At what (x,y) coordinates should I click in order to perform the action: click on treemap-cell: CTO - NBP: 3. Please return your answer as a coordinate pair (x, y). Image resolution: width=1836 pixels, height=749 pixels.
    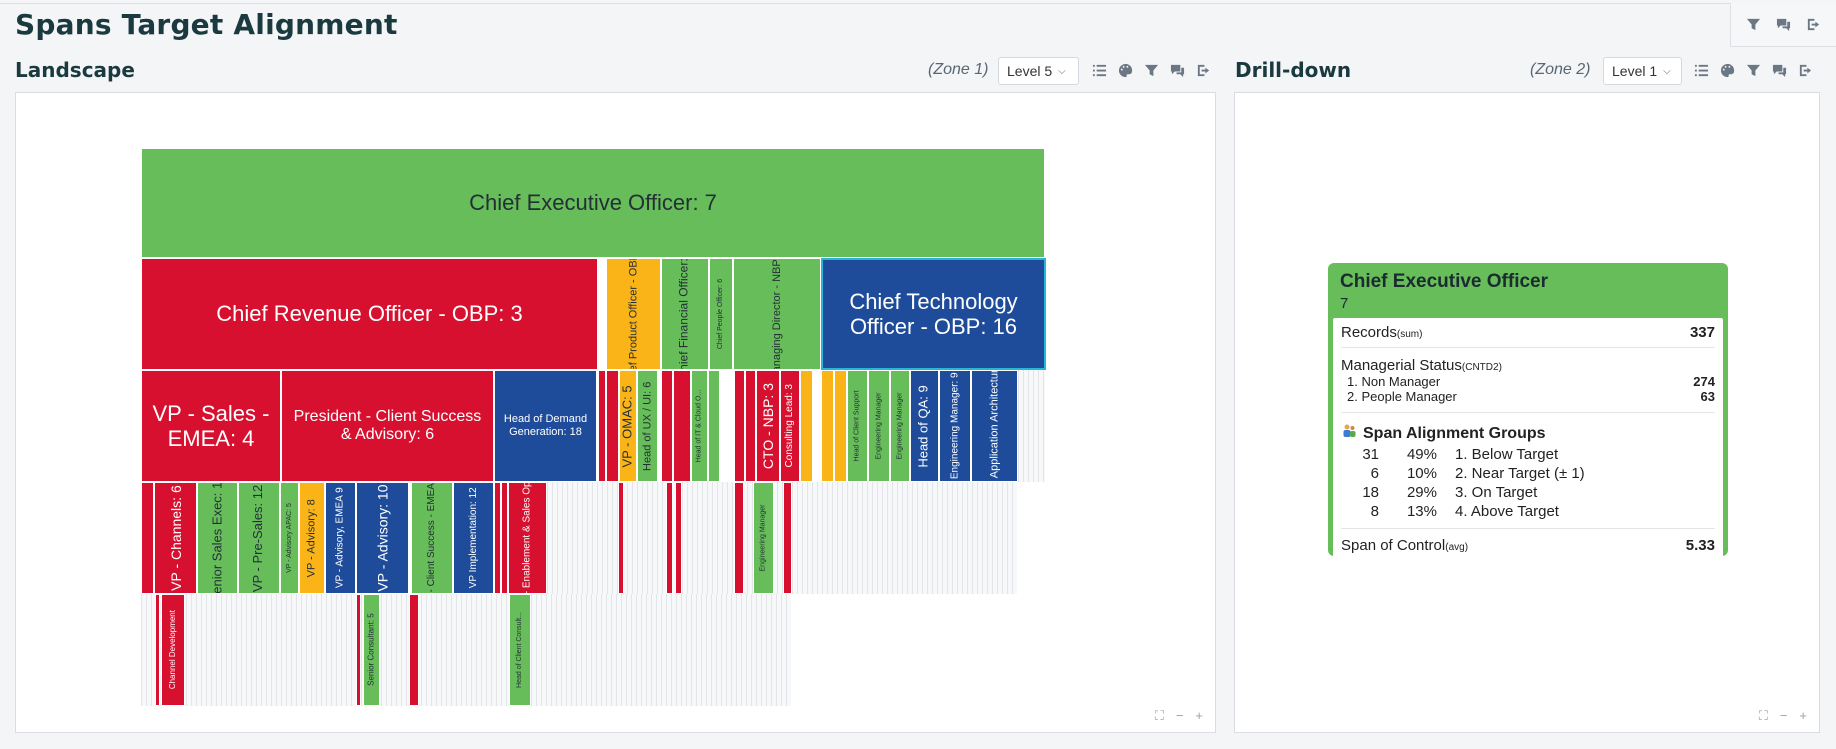
    Looking at the image, I should click on (768, 426).